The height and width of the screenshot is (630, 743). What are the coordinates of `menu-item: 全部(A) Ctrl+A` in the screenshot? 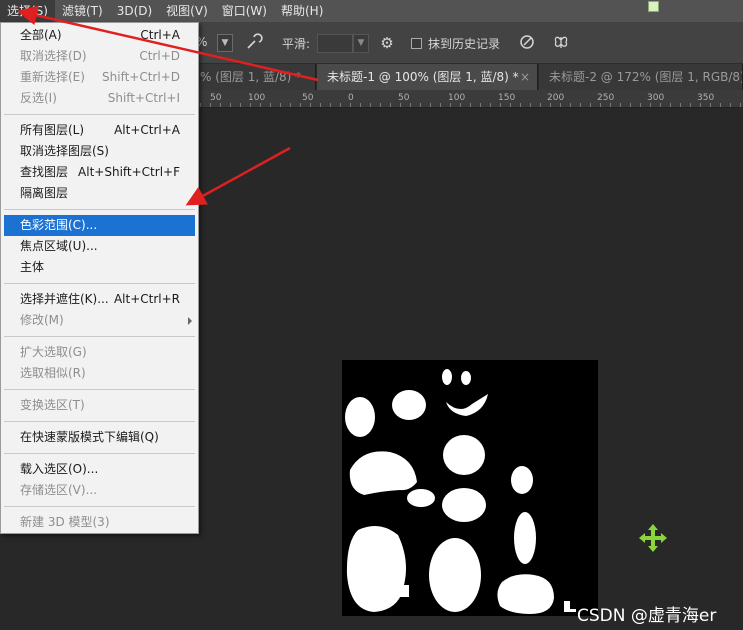 It's located at (99, 35).